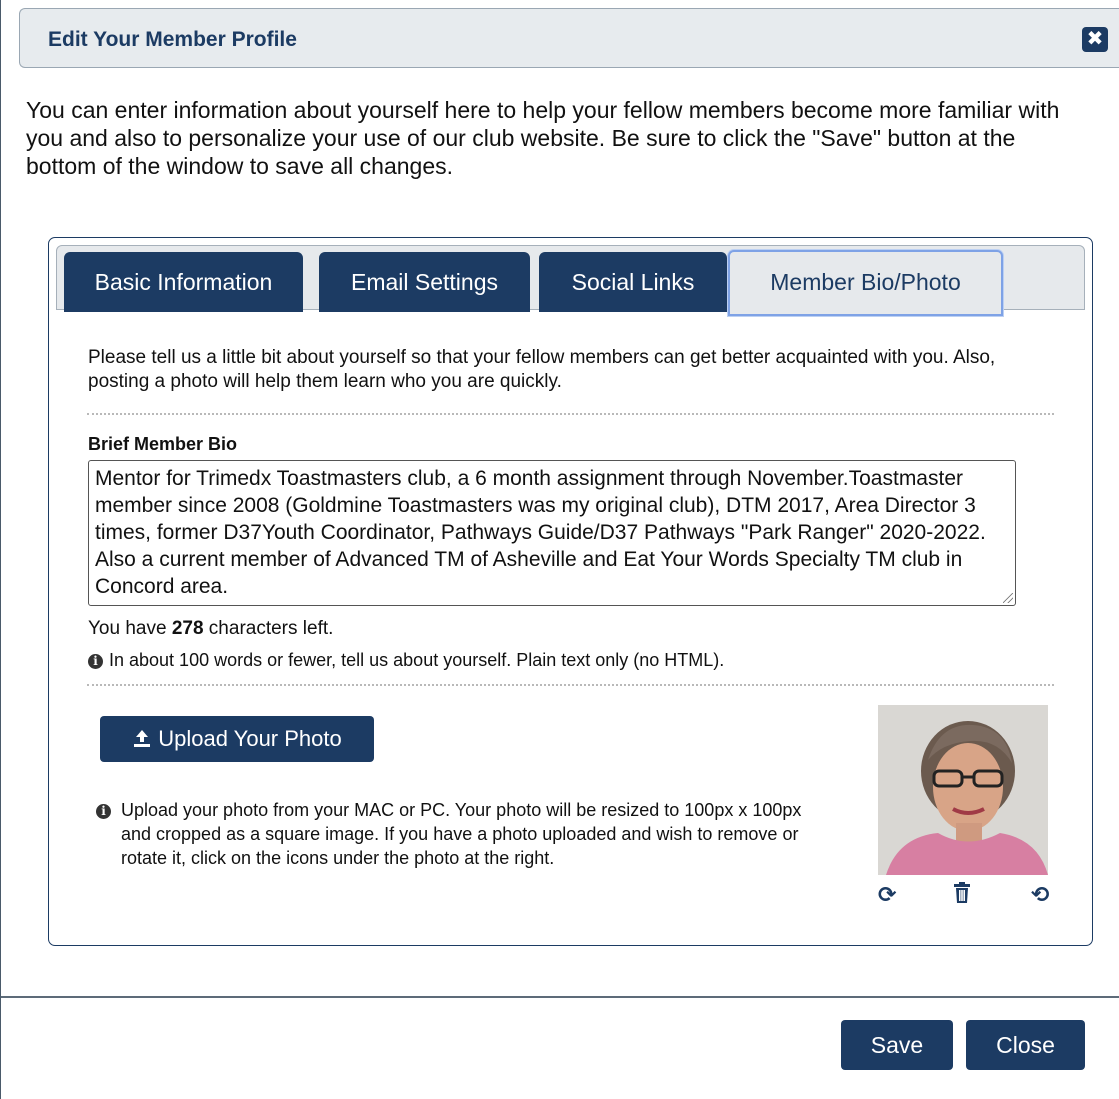  I want to click on upload-icon, so click(142, 739).